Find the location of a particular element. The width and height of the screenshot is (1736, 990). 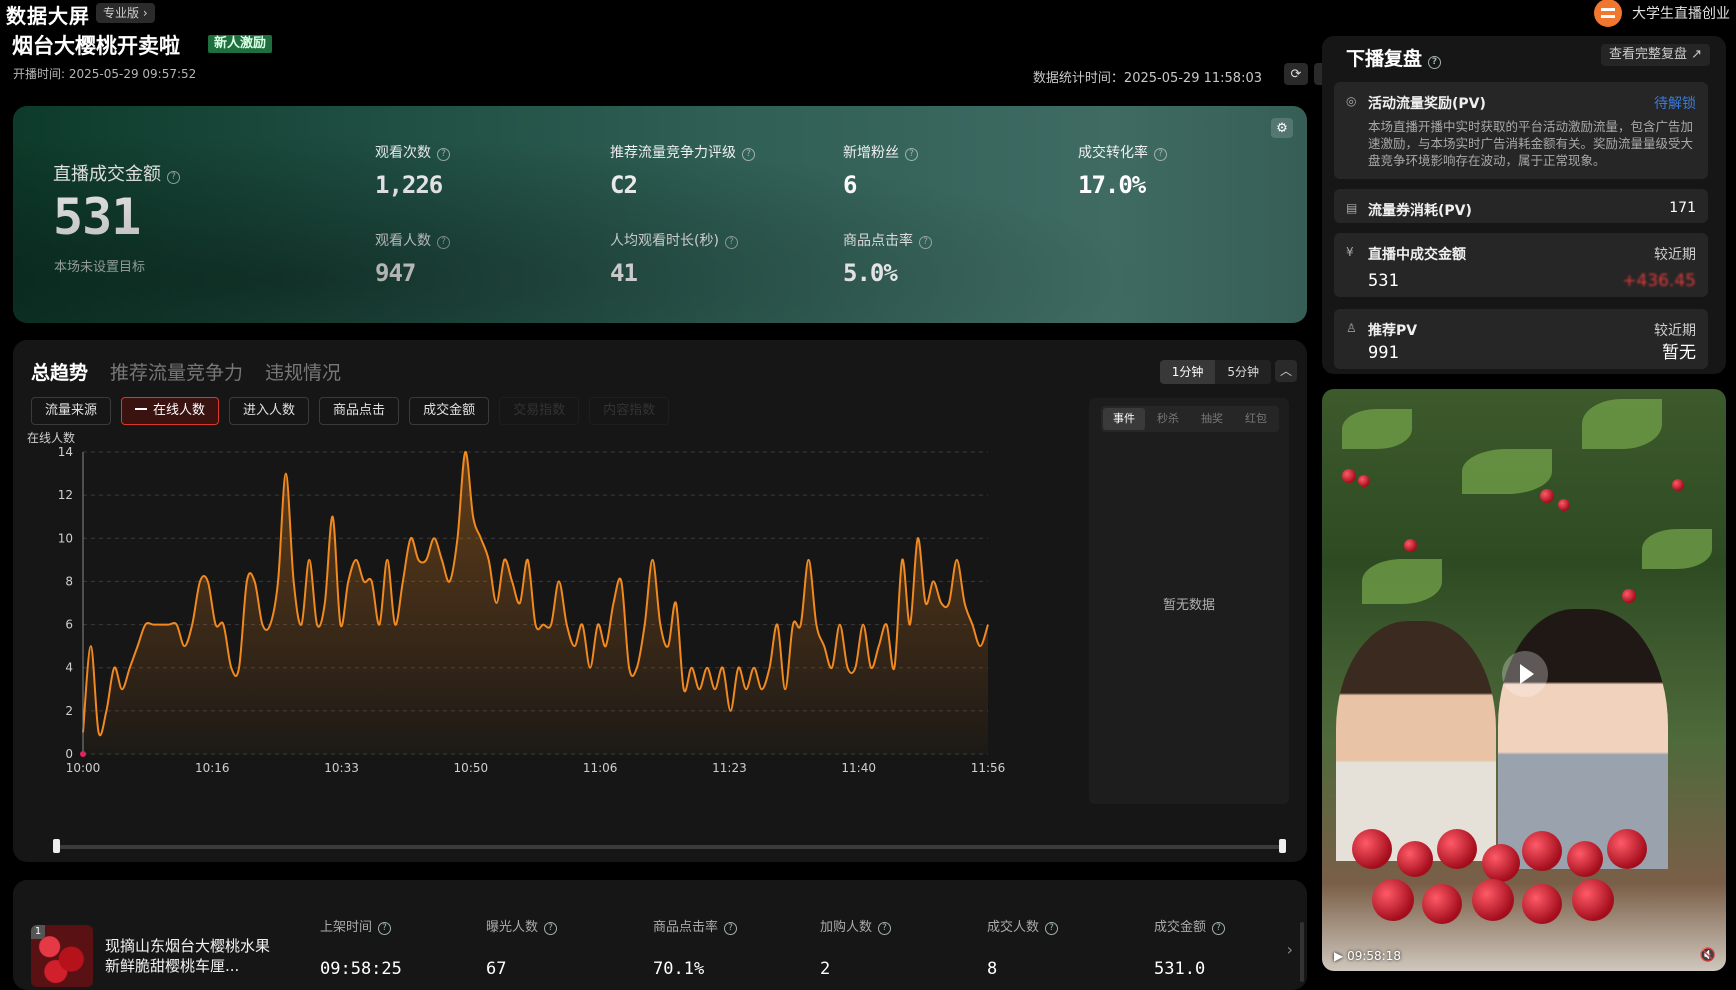

recommended-pv: ♙ 推荐PV 较近期 991 暂无 is located at coordinates (1521, 339).